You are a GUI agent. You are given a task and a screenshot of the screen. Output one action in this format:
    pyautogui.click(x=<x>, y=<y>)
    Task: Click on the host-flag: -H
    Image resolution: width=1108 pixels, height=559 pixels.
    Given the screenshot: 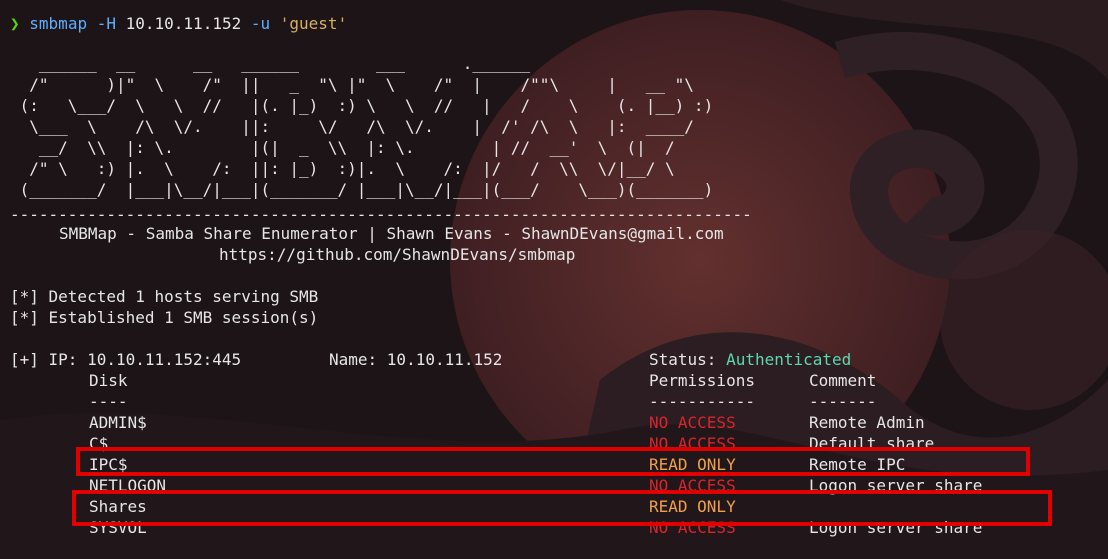 What is the action you would take?
    pyautogui.click(x=106, y=23)
    